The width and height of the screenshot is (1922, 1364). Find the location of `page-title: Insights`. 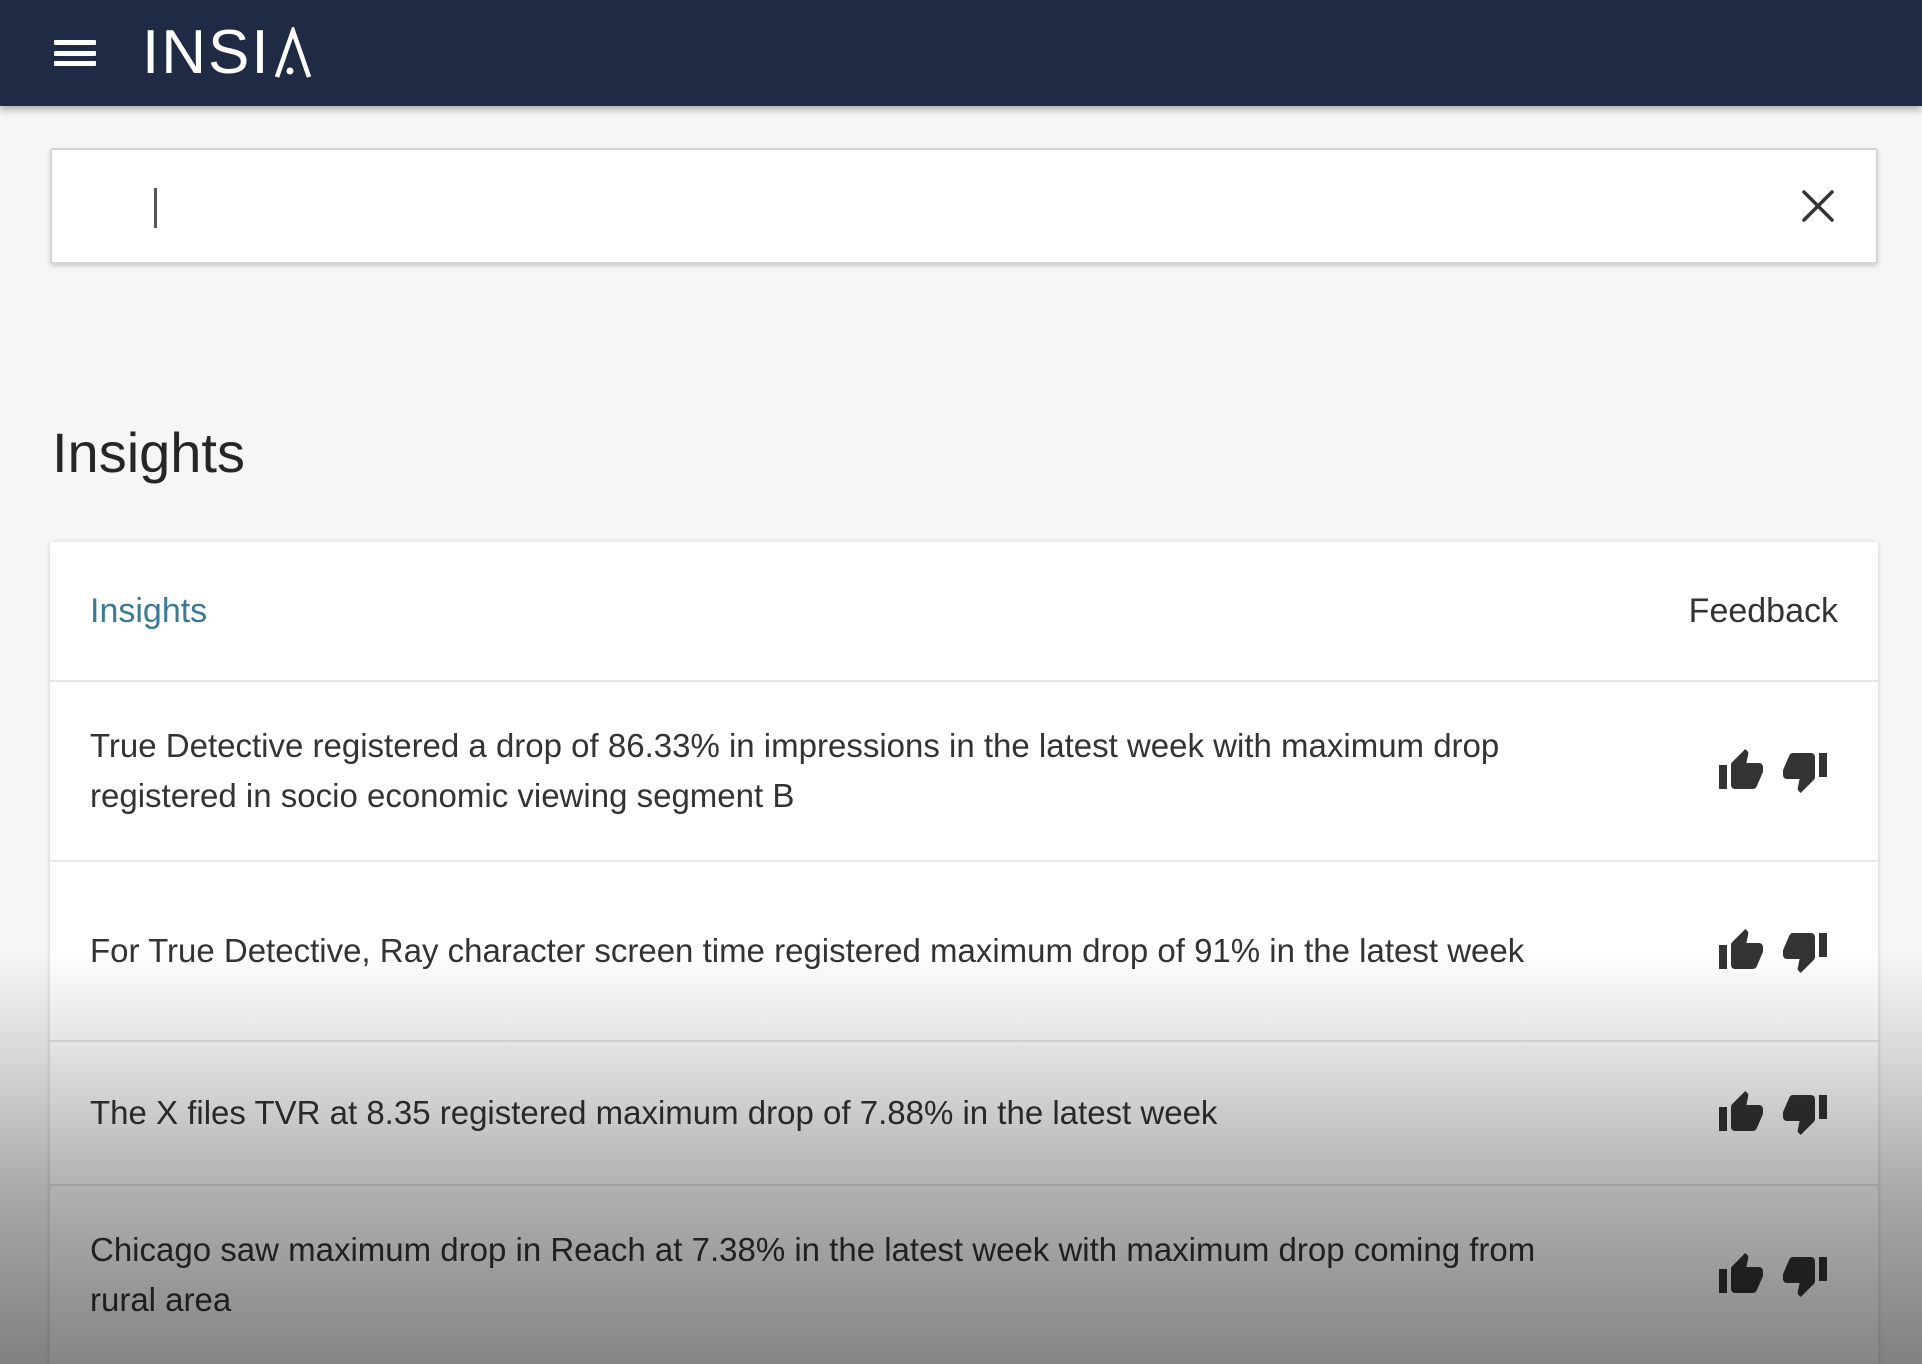

page-title: Insights is located at coordinates (148, 452).